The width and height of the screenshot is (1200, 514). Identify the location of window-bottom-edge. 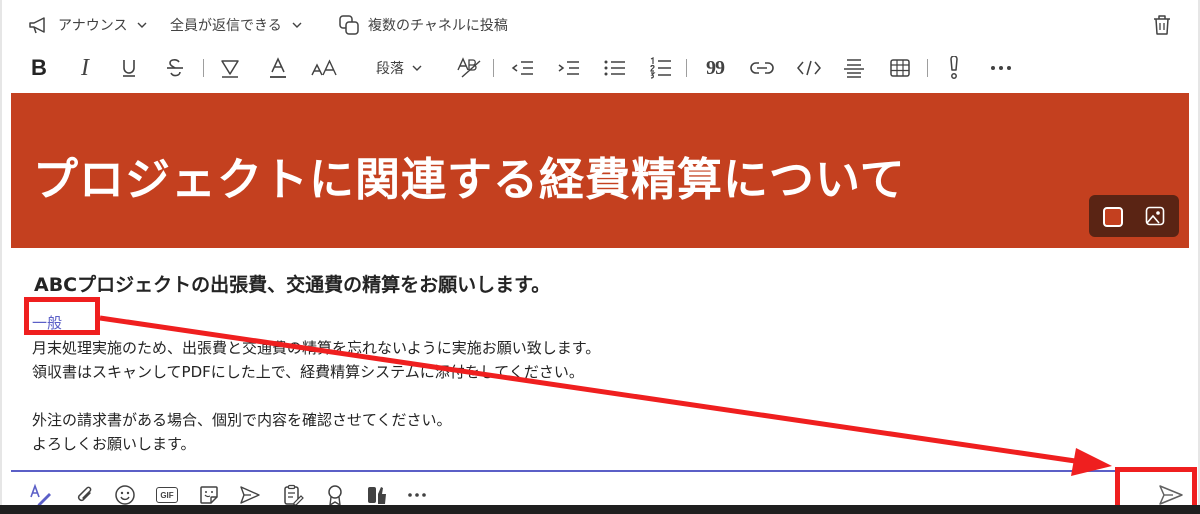
(600, 509).